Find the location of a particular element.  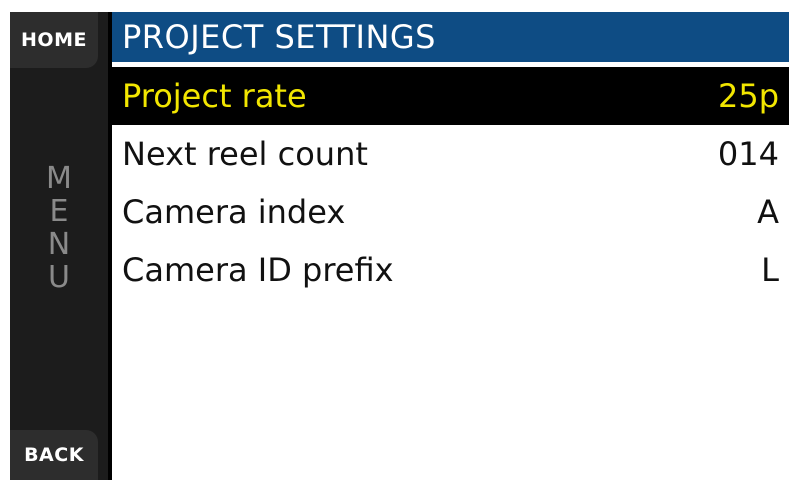

menu-letter: U is located at coordinates (59, 277).